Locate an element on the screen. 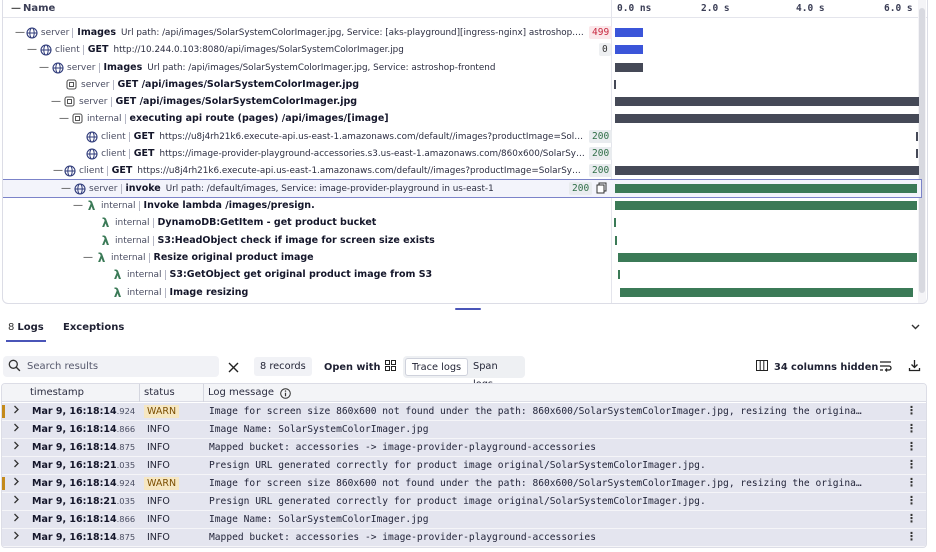 The width and height of the screenshot is (936, 552). name-column-header: — Name is located at coordinates (33, 8).